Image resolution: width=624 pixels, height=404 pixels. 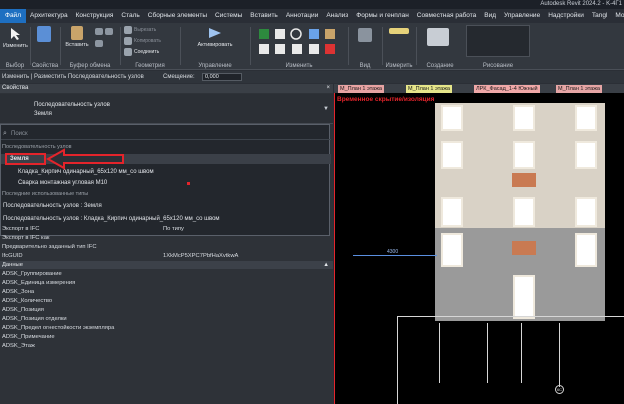 What do you see at coordinates (166, 337) in the screenshot?
I see `data-row: ADSK_Примечание` at bounding box center [166, 337].